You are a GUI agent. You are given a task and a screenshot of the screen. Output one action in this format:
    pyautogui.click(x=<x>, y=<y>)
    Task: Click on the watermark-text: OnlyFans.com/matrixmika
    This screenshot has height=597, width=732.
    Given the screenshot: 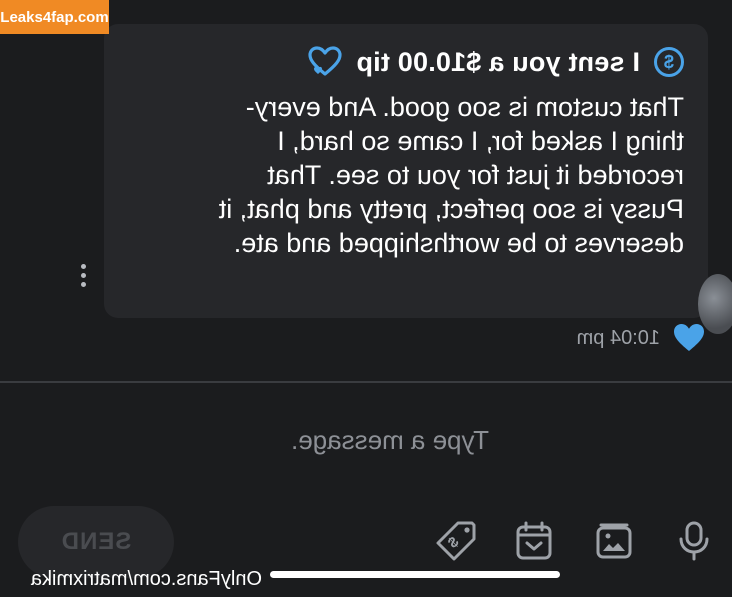 What is the action you would take?
    pyautogui.click(x=146, y=579)
    